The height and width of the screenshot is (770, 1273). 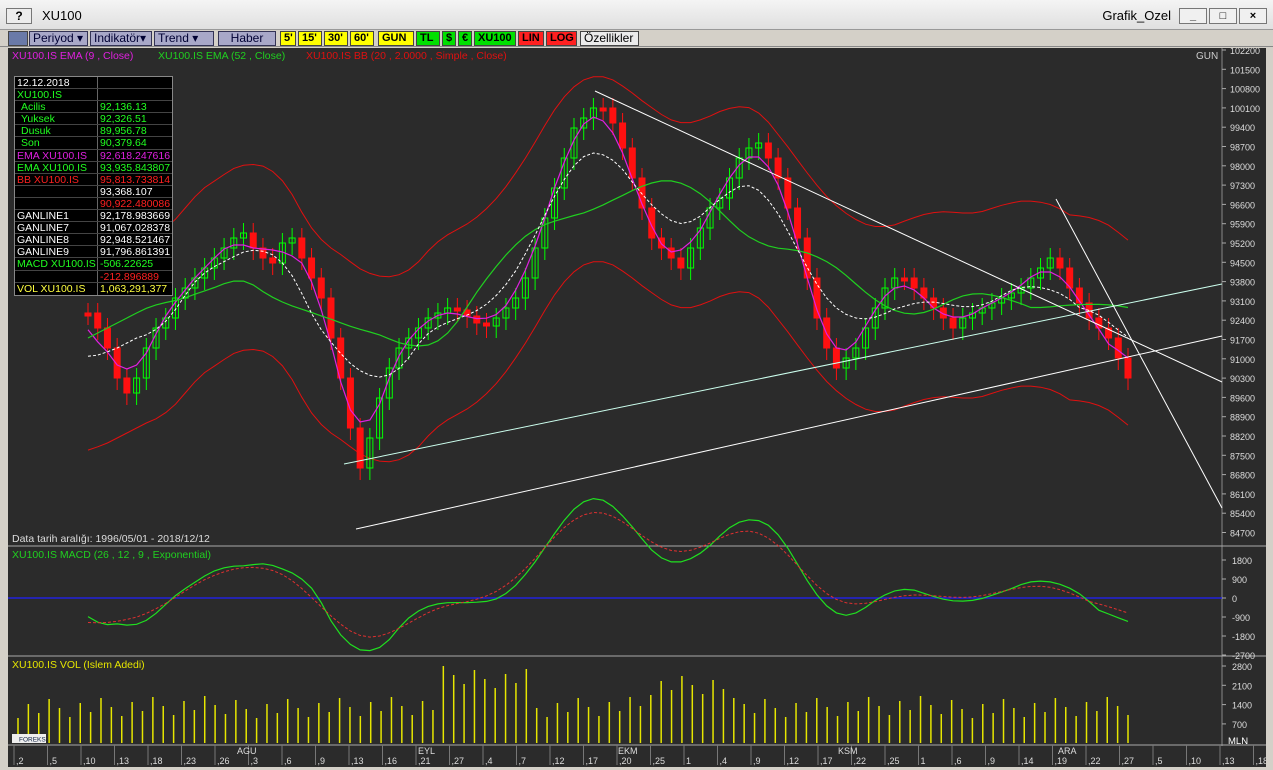 What do you see at coordinates (396, 38) in the screenshot?
I see `period-gun-button: GUN` at bounding box center [396, 38].